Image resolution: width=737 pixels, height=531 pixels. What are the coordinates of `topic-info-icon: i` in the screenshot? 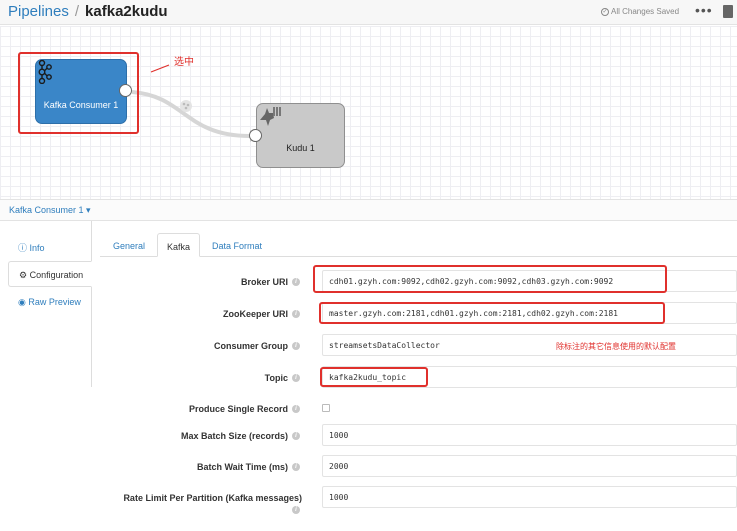 It's located at (296, 378).